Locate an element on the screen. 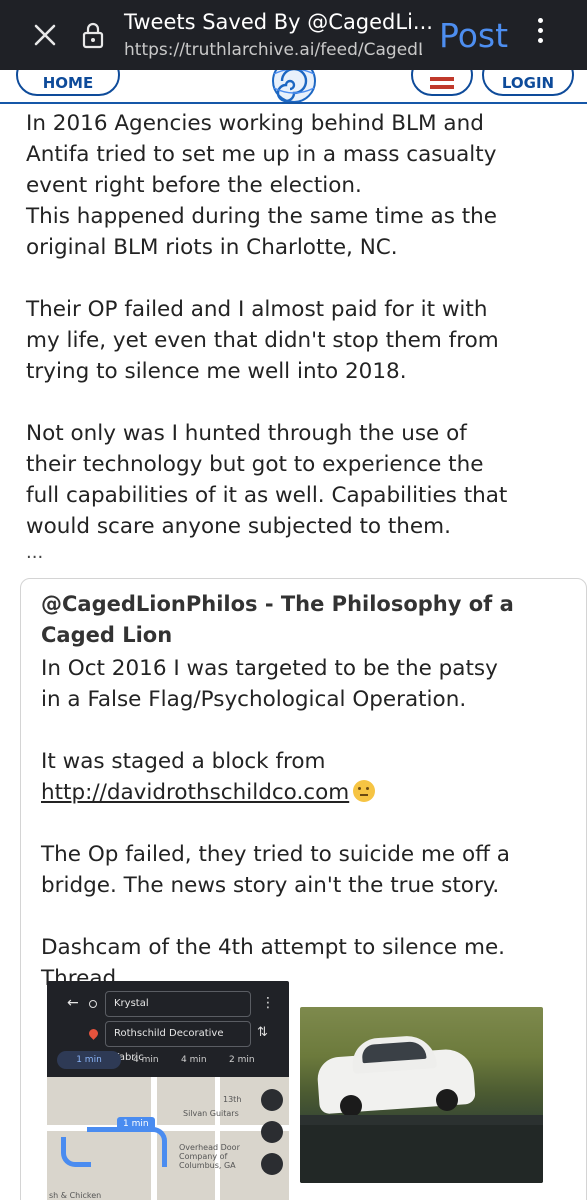  map-menu-icon: ⋮ is located at coordinates (268, 1003).